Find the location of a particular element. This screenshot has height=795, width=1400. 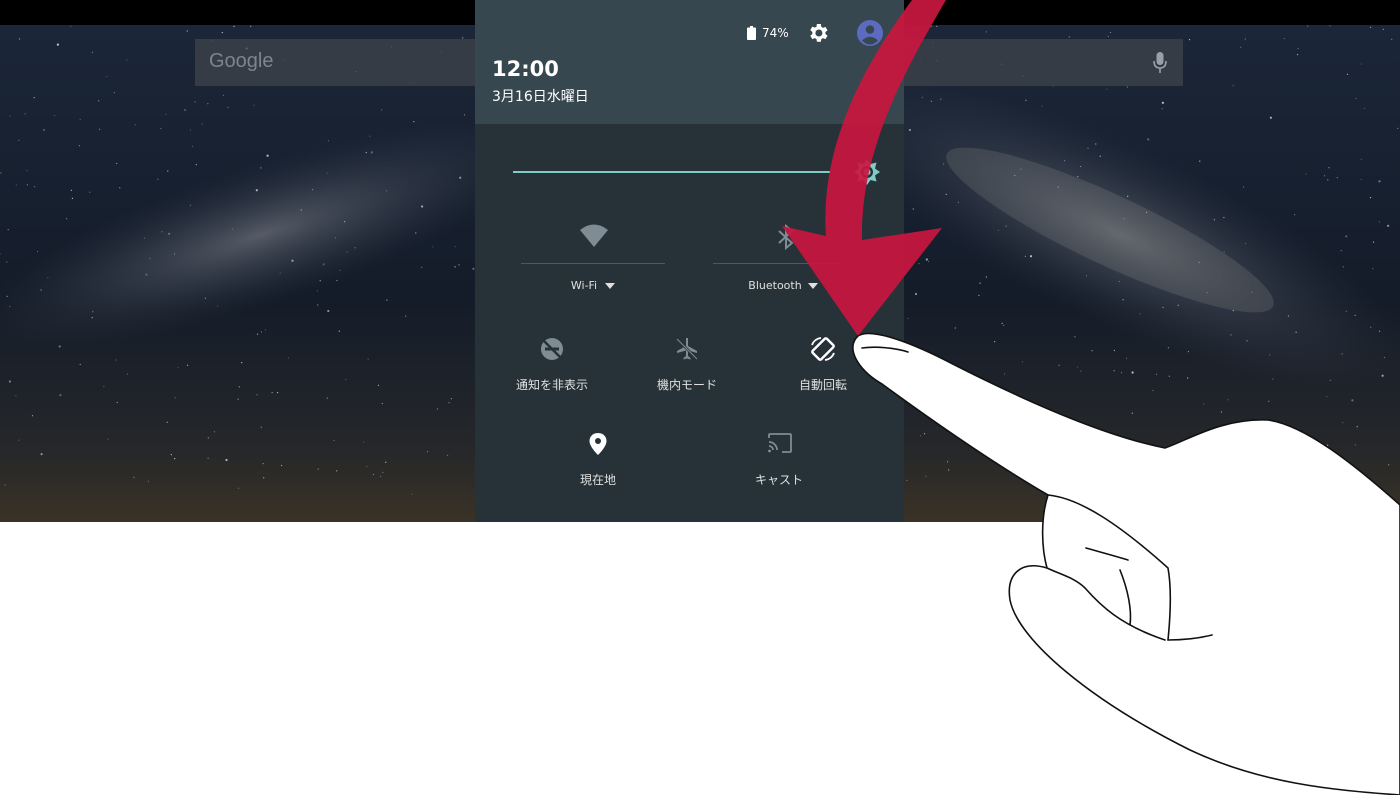

shade-header: 74% 12:00 3月16日水曜日 is located at coordinates (689, 62).